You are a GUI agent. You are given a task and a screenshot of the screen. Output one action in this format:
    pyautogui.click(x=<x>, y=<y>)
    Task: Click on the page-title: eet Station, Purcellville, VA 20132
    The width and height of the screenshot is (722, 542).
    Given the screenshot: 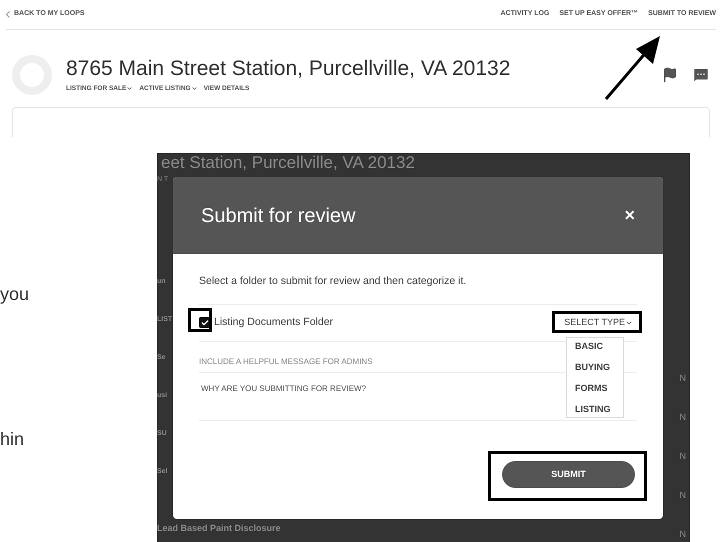 What is the action you would take?
    pyautogui.click(x=288, y=163)
    